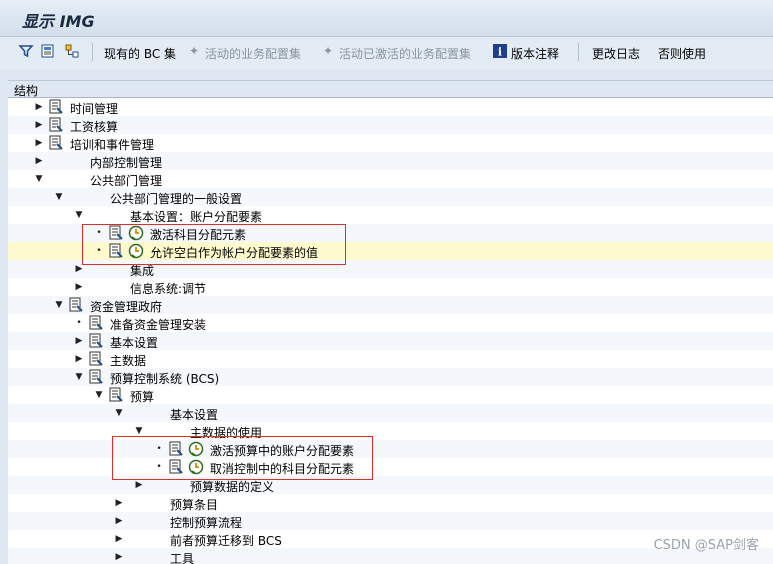 The width and height of the screenshot is (773, 564). I want to click on tree-node-label: 信息系统:调节, so click(168, 288).